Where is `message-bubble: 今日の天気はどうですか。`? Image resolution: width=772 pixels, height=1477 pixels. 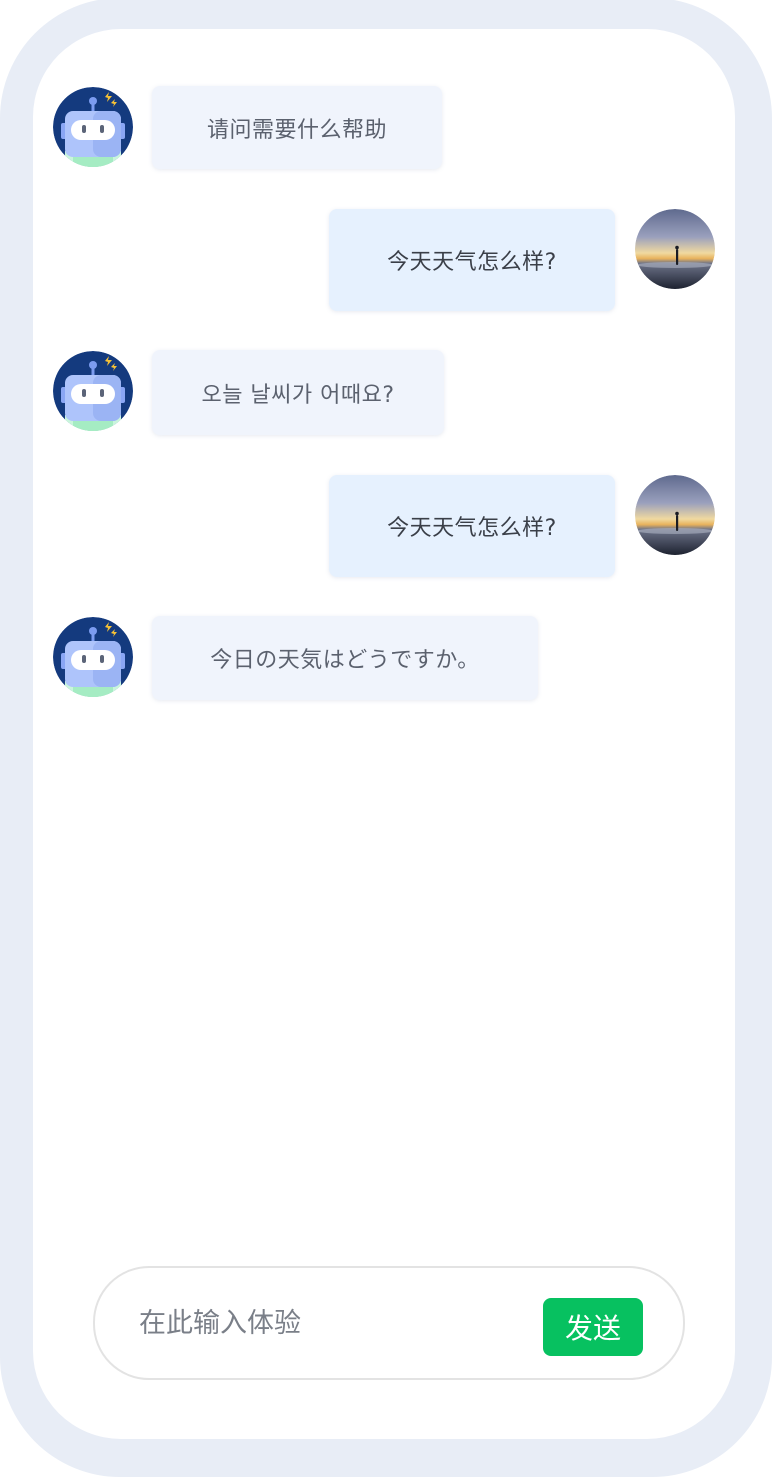
message-bubble: 今日の天気はどうですか。 is located at coordinates (345, 658).